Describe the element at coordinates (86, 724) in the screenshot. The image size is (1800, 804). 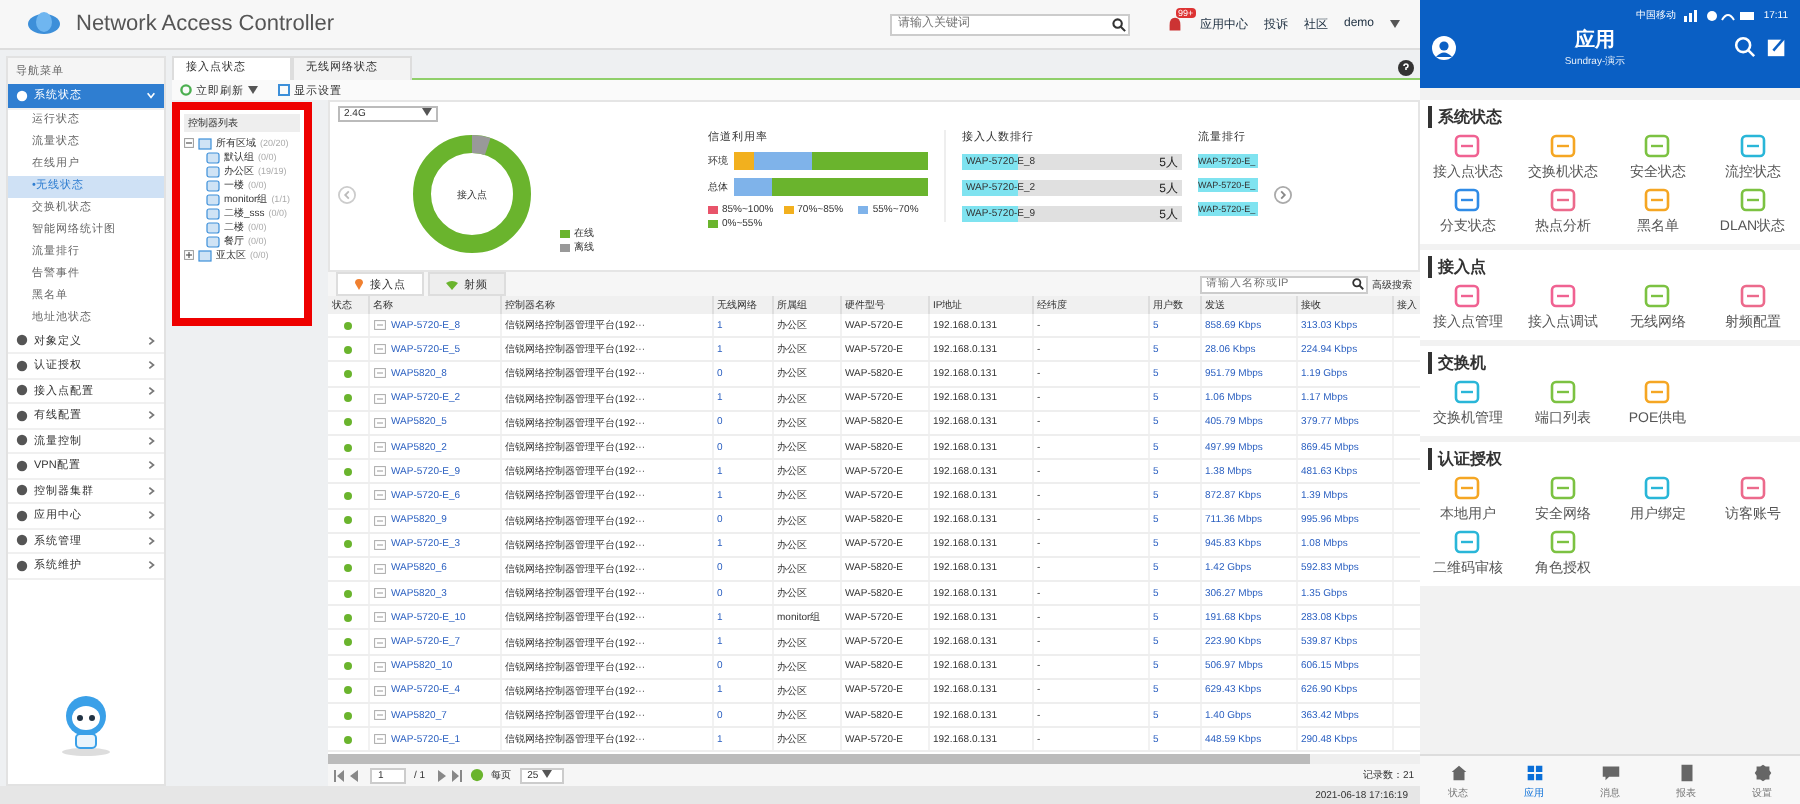
I see `robot-mascot-drawing` at that location.